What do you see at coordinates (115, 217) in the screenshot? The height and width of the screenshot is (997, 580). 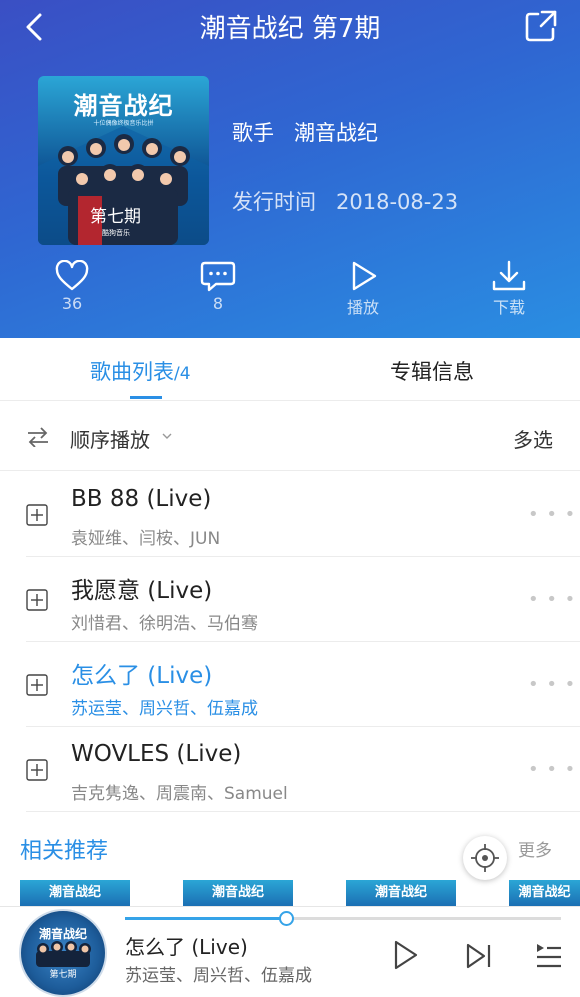 I see `cover-episode-tag: 第七期` at bounding box center [115, 217].